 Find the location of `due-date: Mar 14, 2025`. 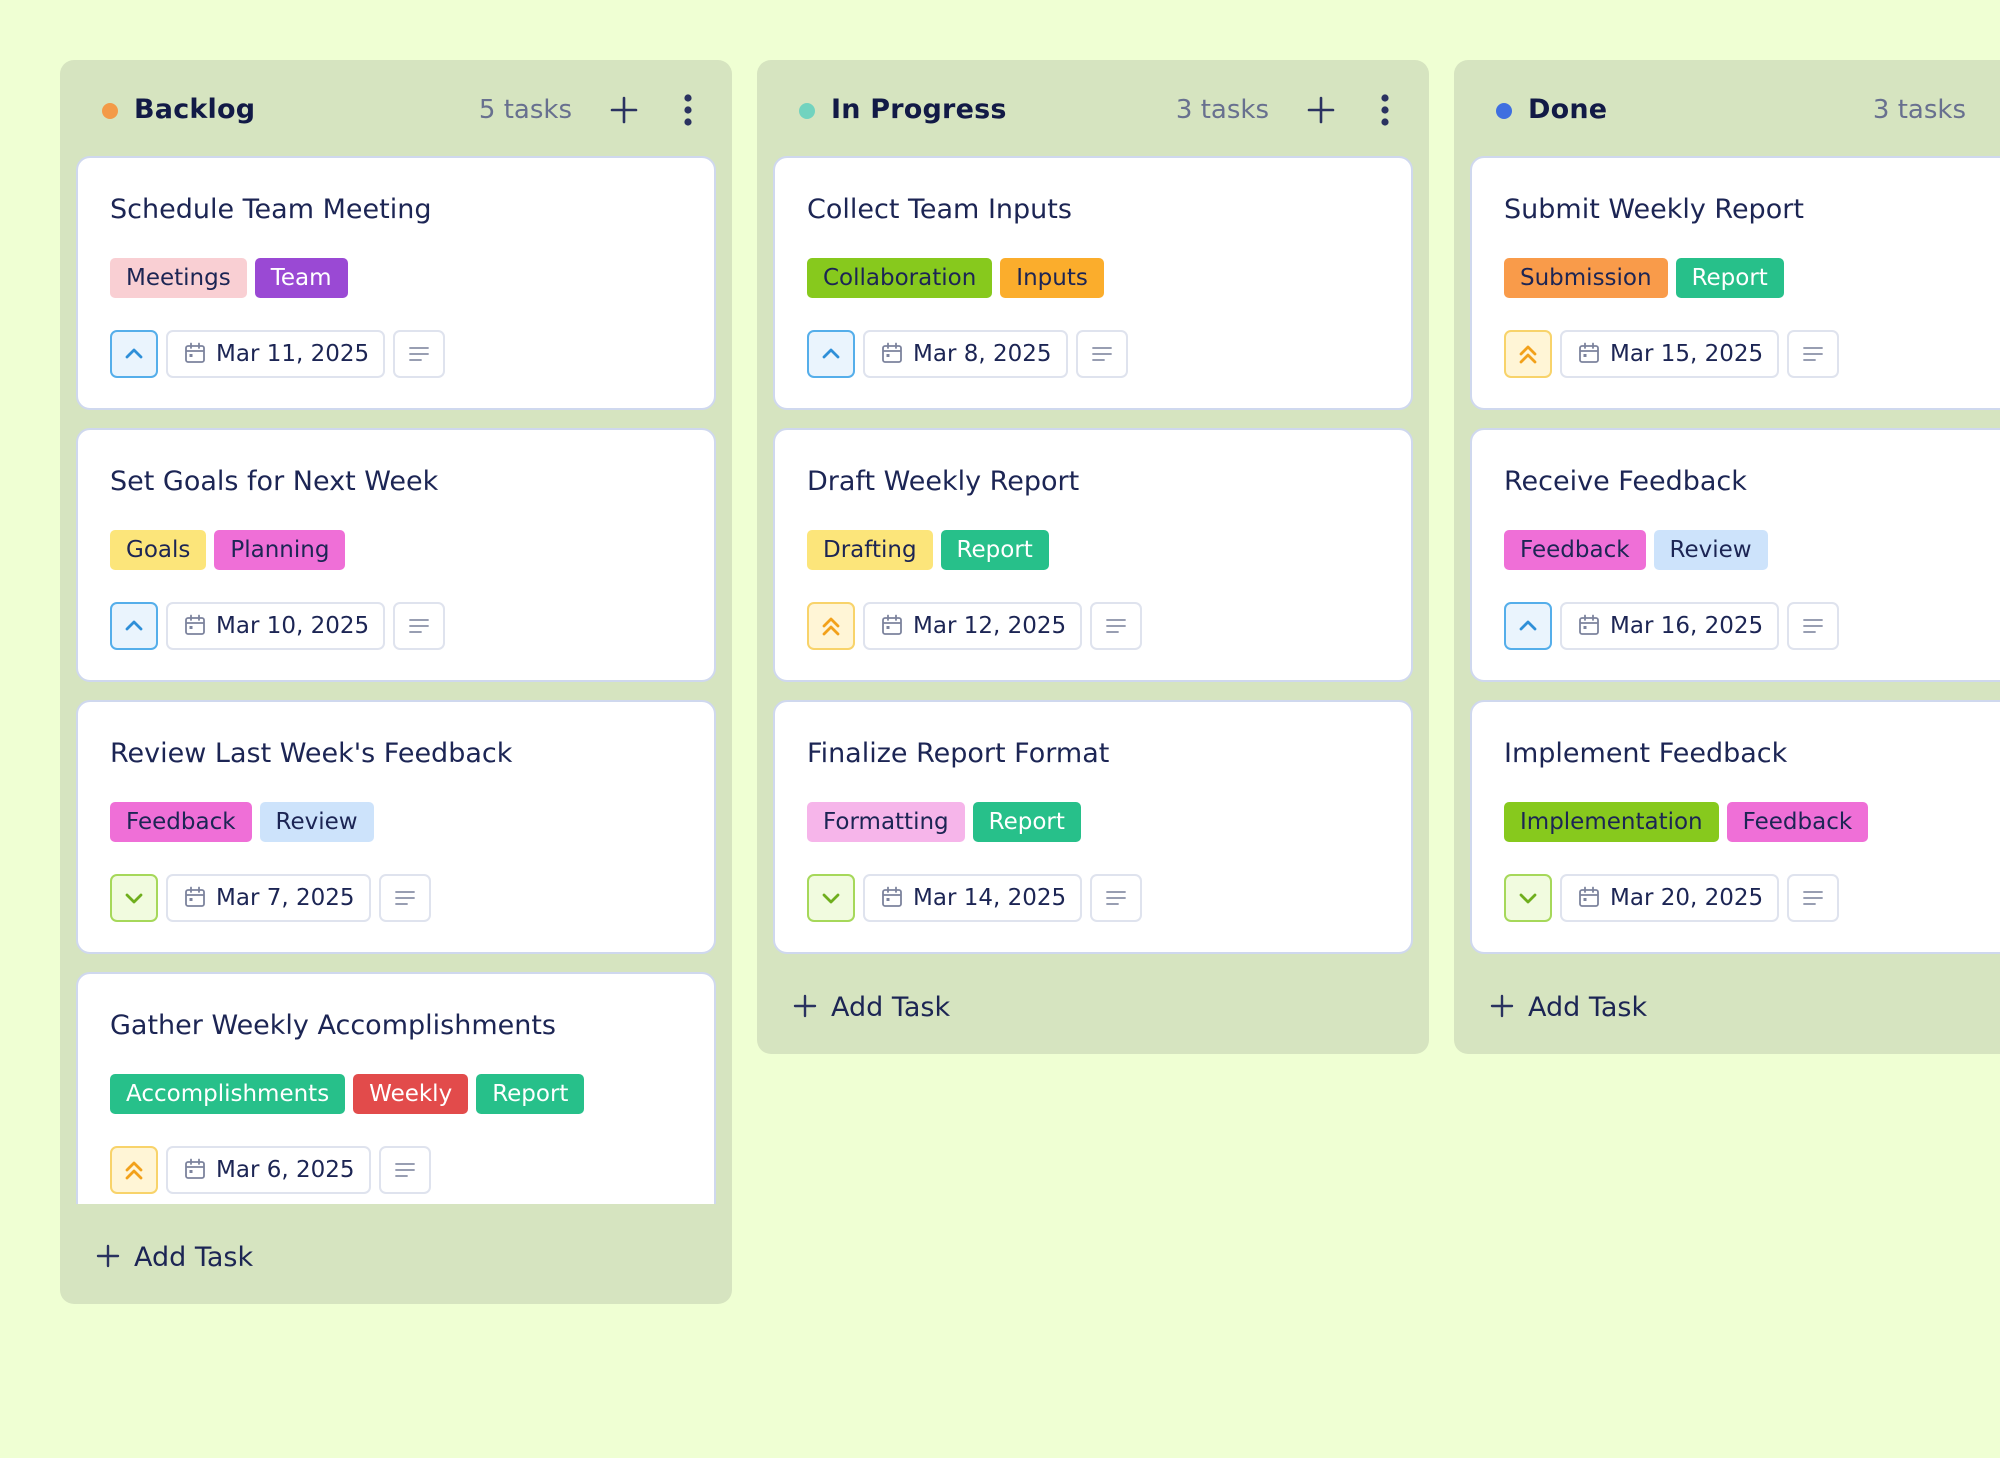

due-date: Mar 14, 2025 is located at coordinates (973, 898).